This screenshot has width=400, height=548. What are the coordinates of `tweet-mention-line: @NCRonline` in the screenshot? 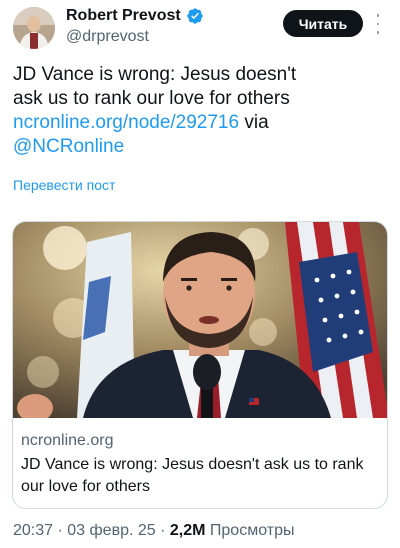 It's located at (203, 147).